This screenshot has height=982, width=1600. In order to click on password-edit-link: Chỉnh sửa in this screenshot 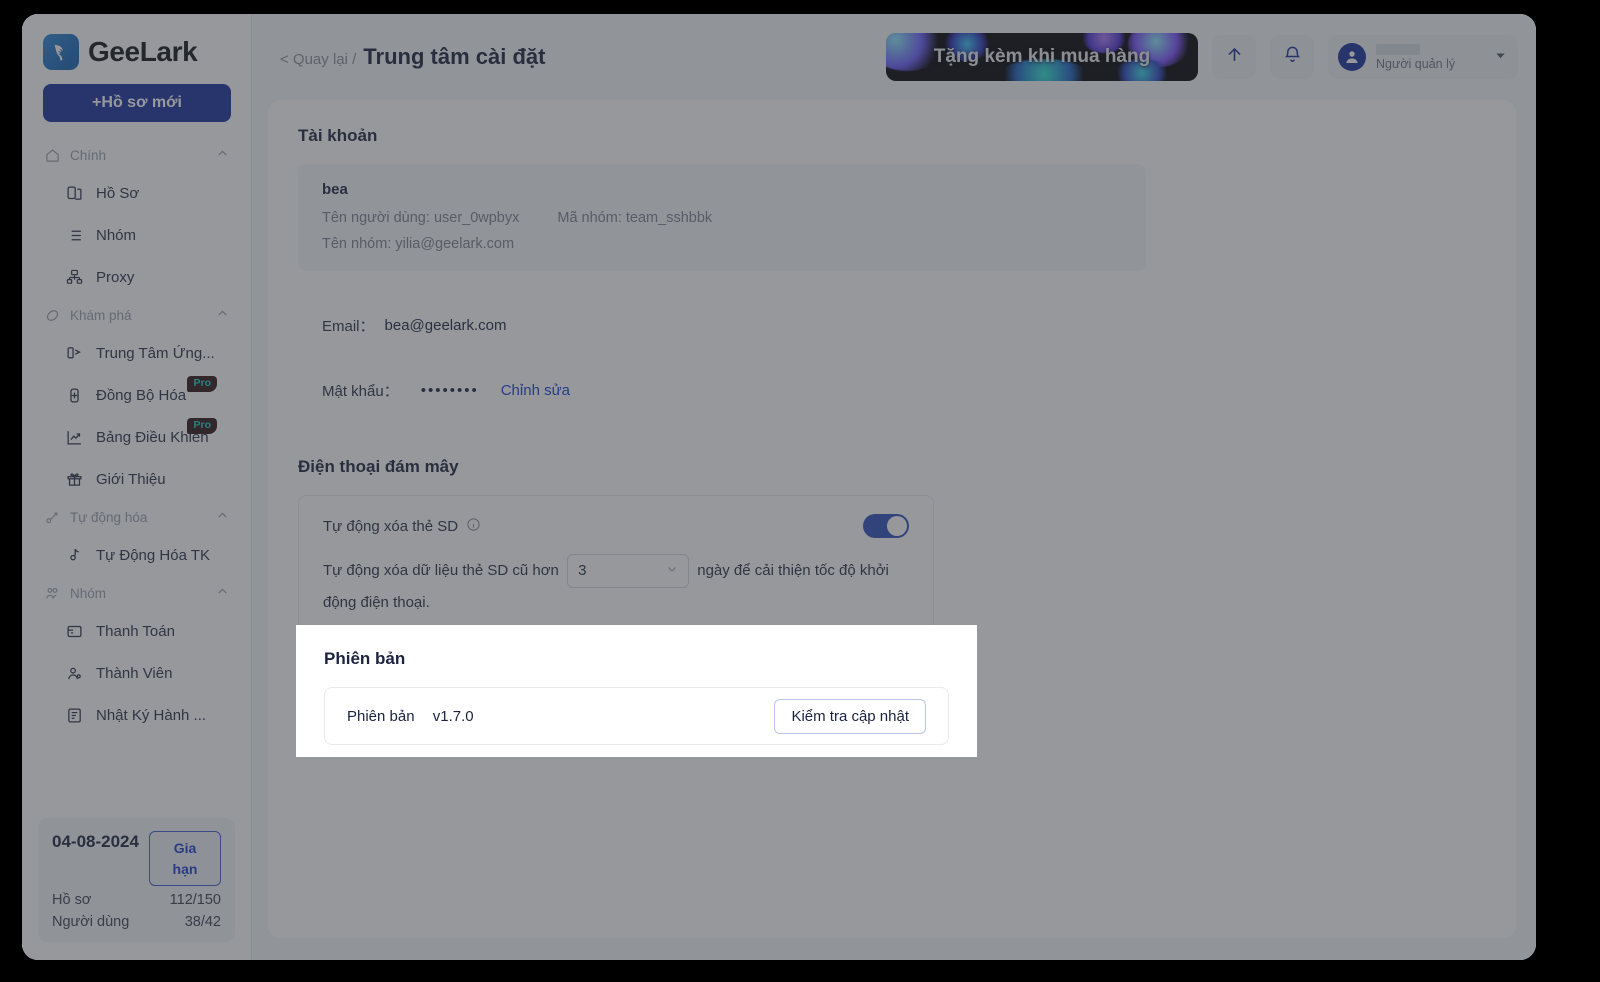, I will do `click(535, 390)`.